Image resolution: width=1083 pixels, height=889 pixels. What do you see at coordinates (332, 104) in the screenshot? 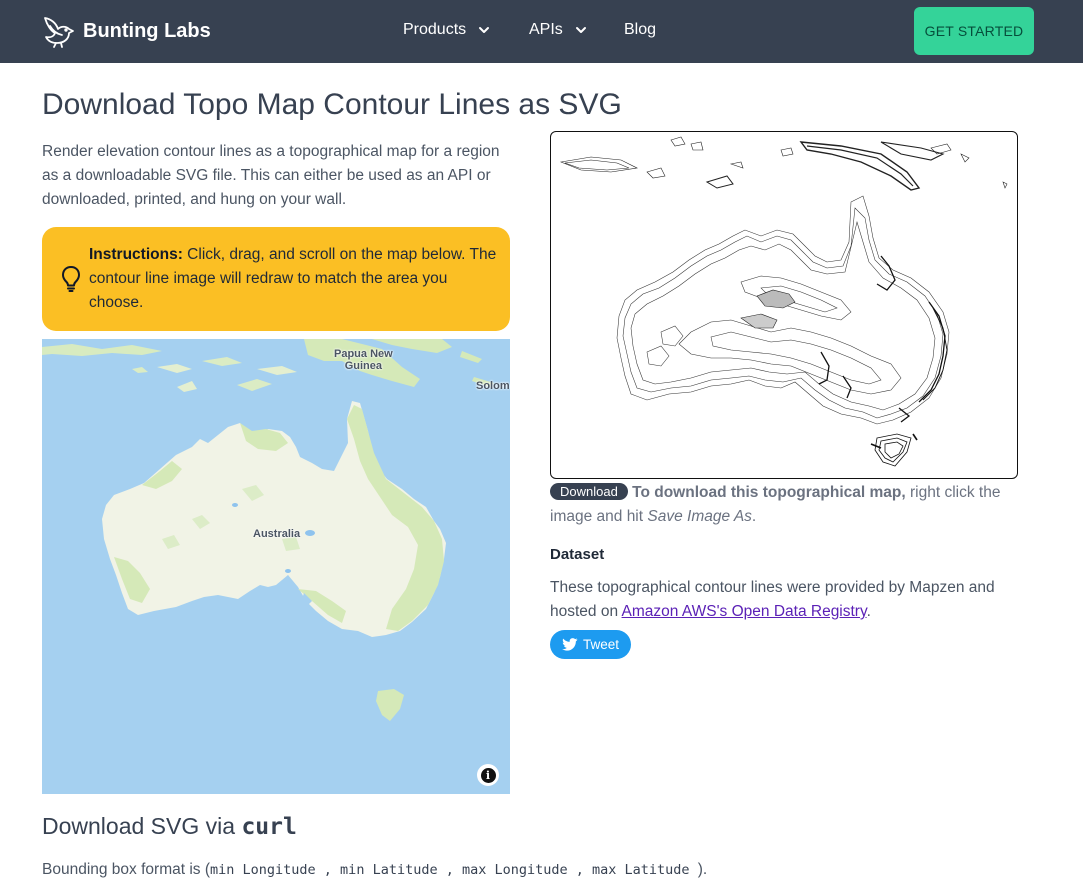
I see `page-title: Download Topo Map Contour Lines as SVG` at bounding box center [332, 104].